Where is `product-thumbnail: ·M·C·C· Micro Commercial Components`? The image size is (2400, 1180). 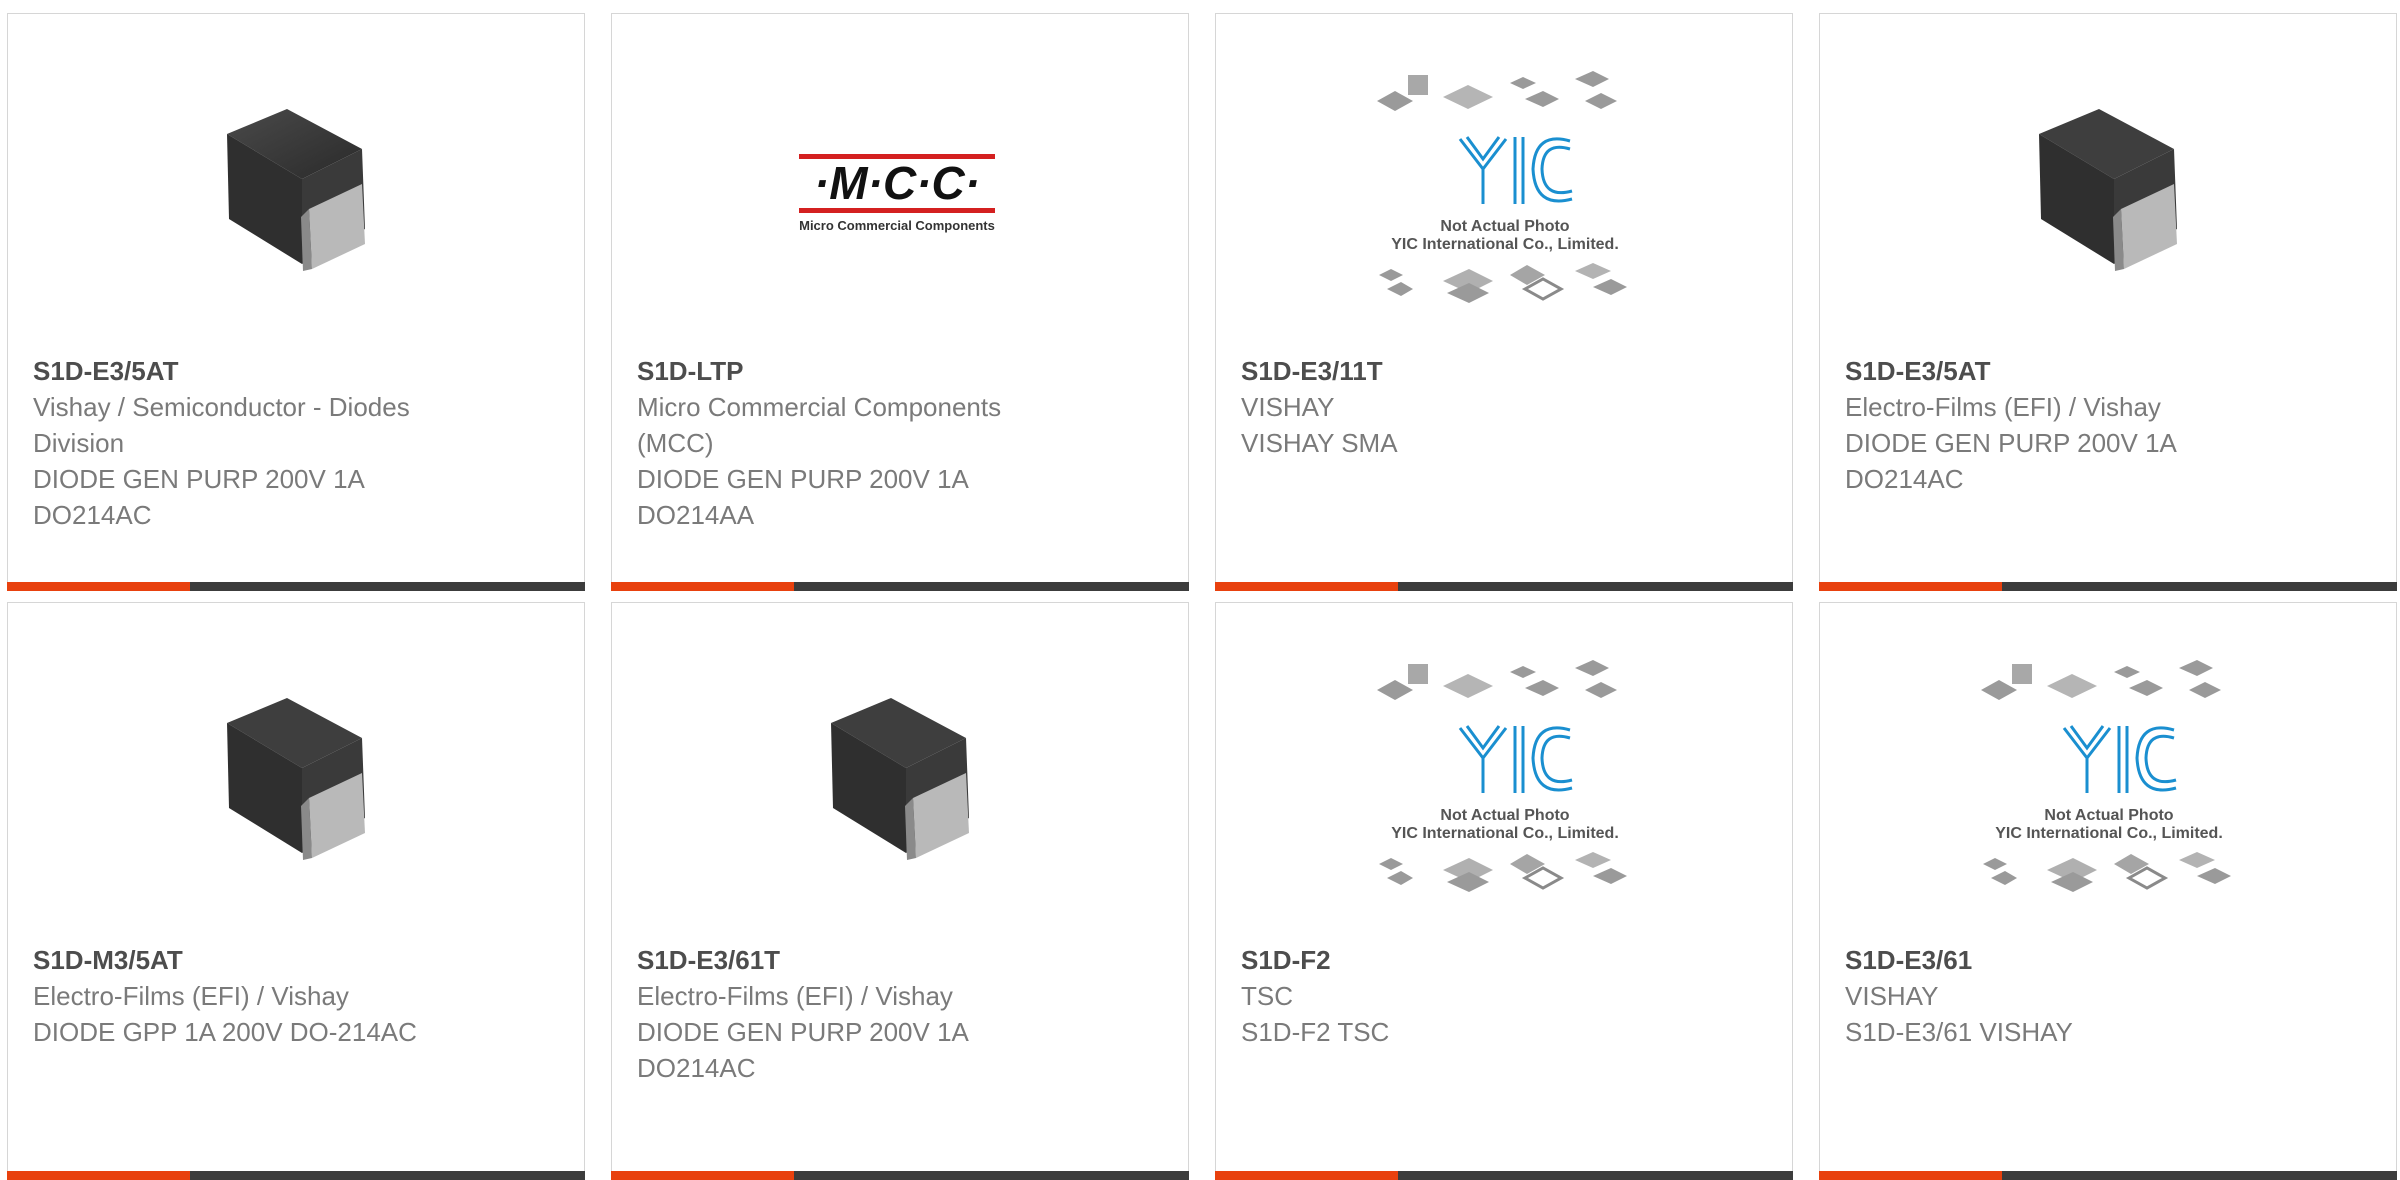
product-thumbnail: ·M·C·C· Micro Commercial Components is located at coordinates (901, 189).